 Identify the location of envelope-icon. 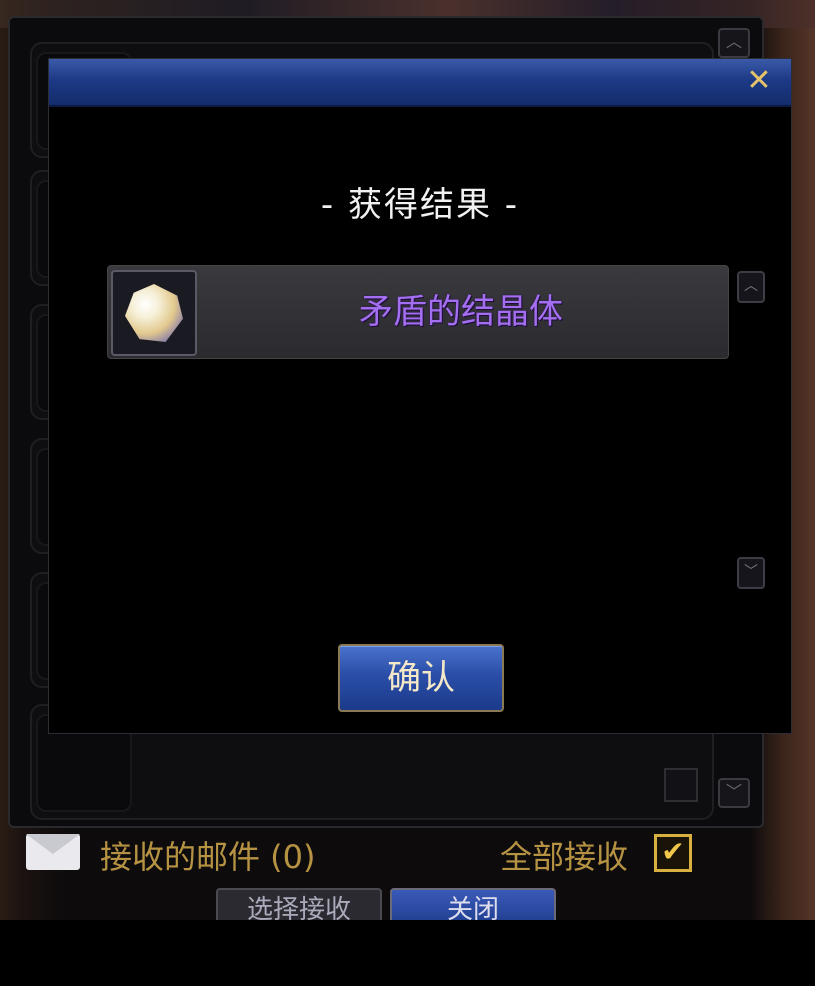
(53, 852).